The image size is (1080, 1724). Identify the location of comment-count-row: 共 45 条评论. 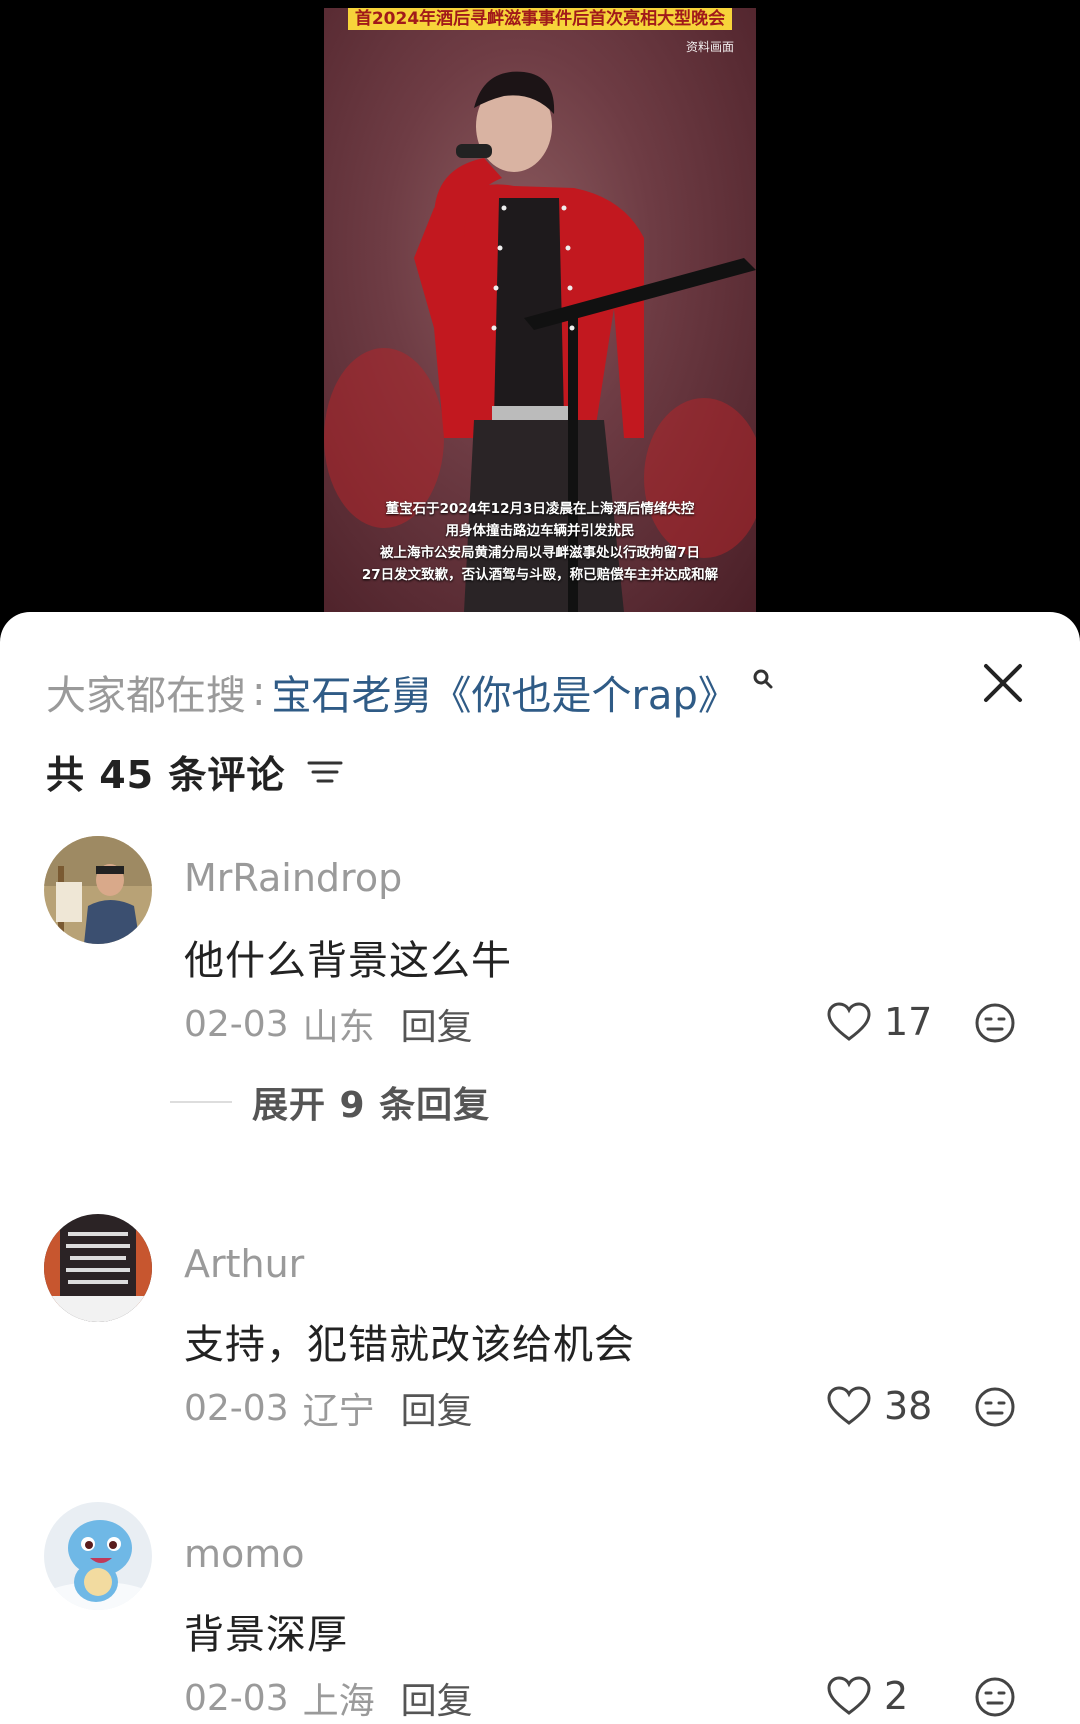
(195, 771).